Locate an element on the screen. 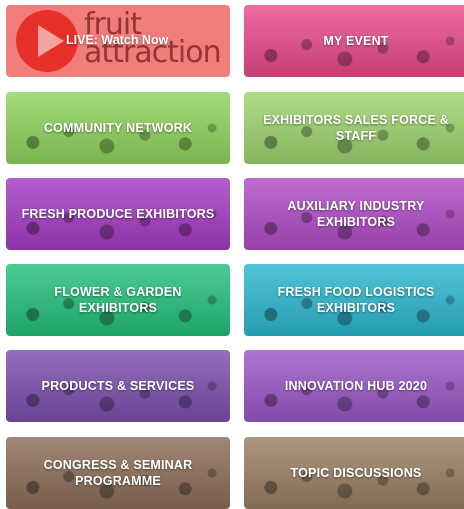  tile-label: PRODUCTS & SERVICES is located at coordinates (118, 386).